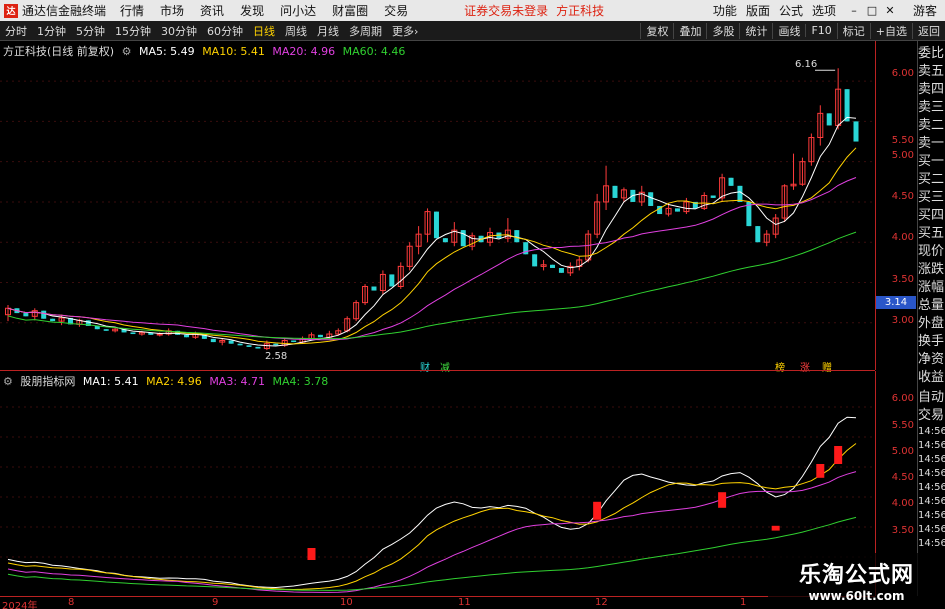 The width and height of the screenshot is (945, 609). What do you see at coordinates (853, 30) in the screenshot?
I see `tool-mark: 标记` at bounding box center [853, 30].